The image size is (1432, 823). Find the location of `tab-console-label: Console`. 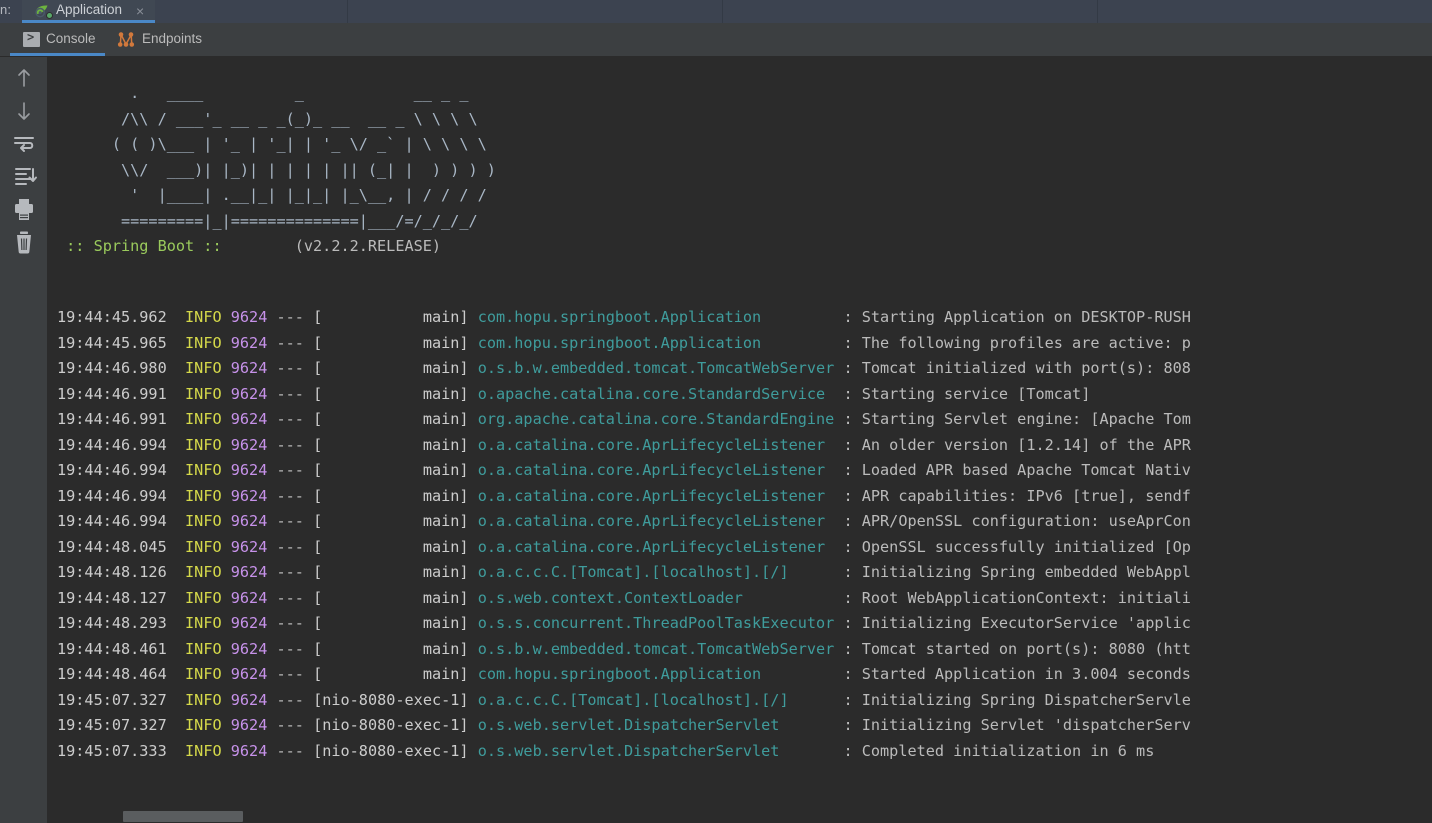

tab-console-label: Console is located at coordinates (71, 38).